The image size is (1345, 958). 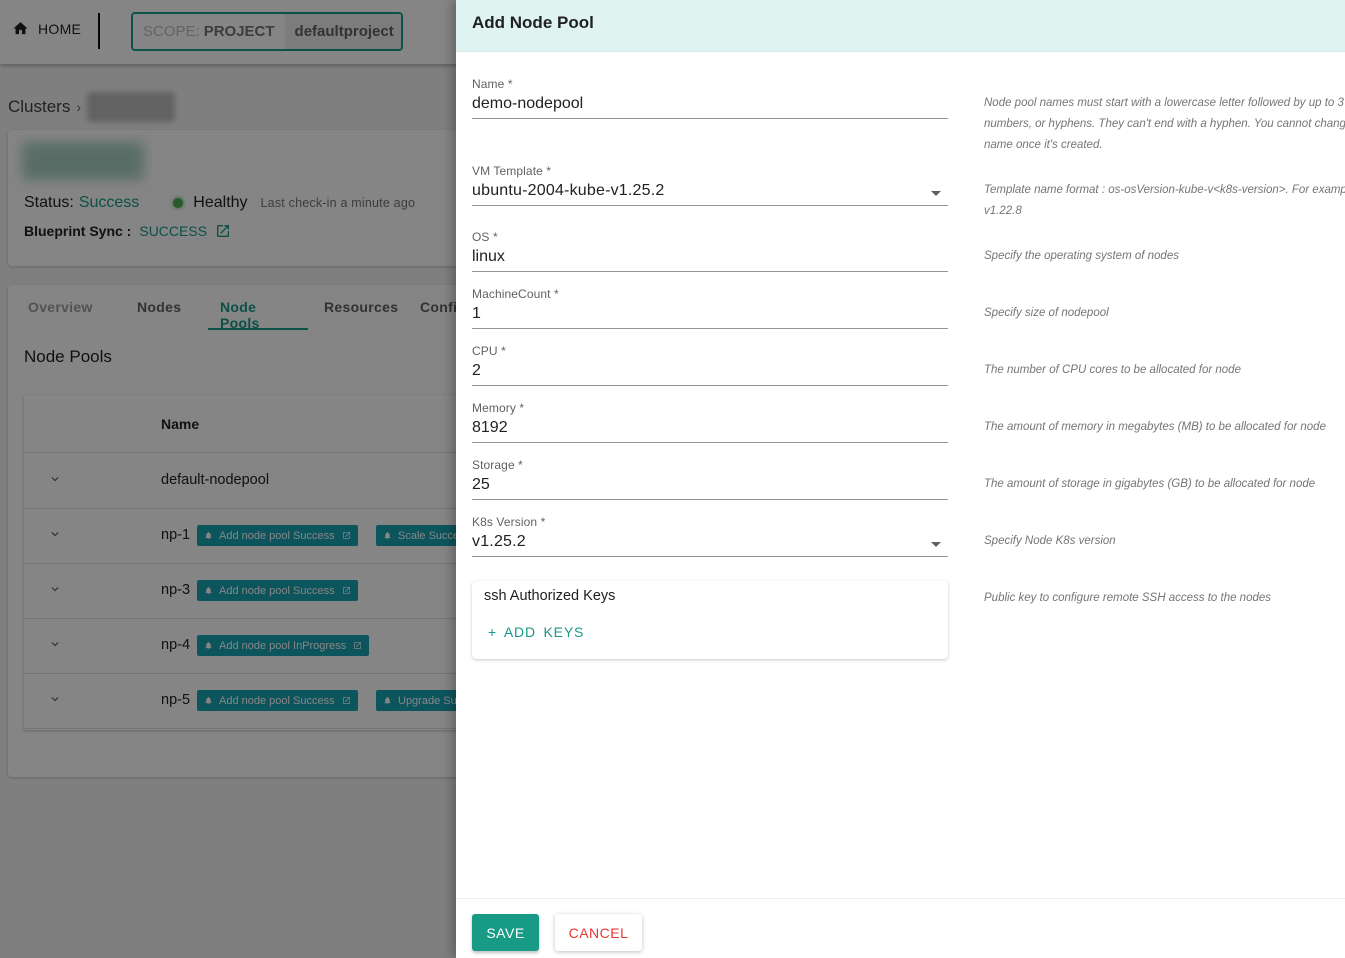 What do you see at coordinates (1050, 541) in the screenshot?
I see `k8s-version-hint: Specify Node K8s version` at bounding box center [1050, 541].